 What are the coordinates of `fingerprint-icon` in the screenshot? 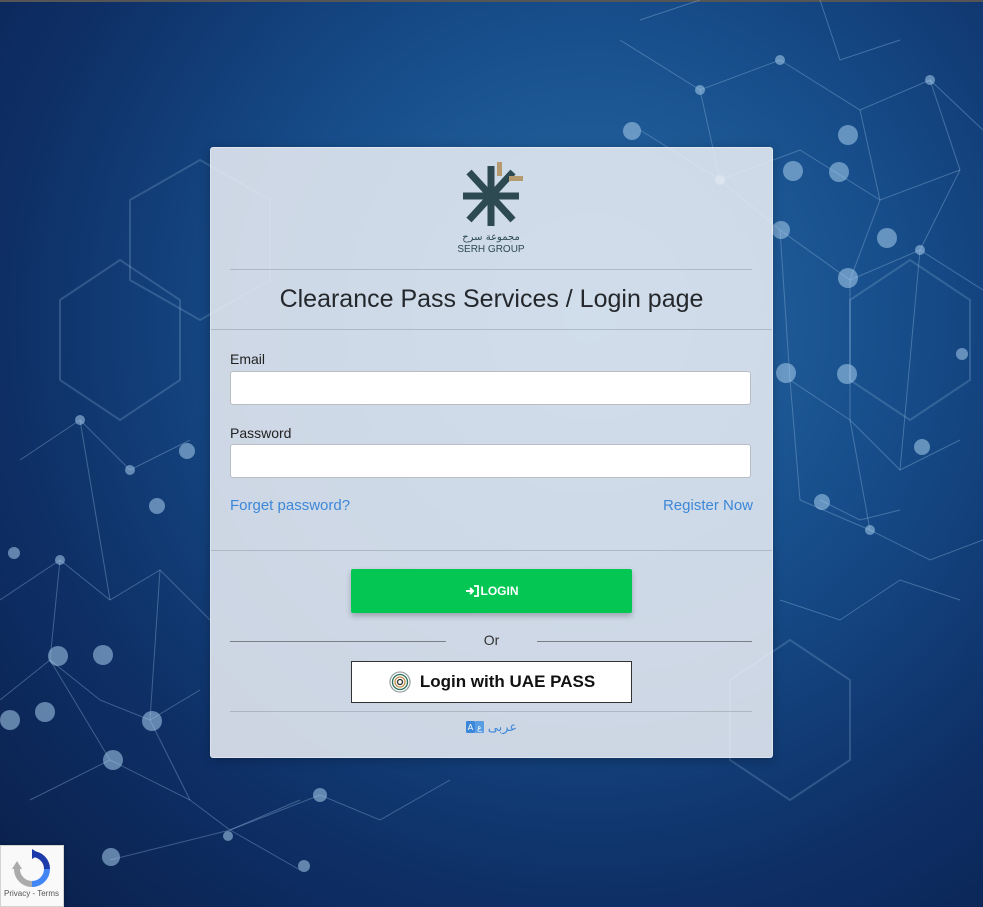 It's located at (400, 682).